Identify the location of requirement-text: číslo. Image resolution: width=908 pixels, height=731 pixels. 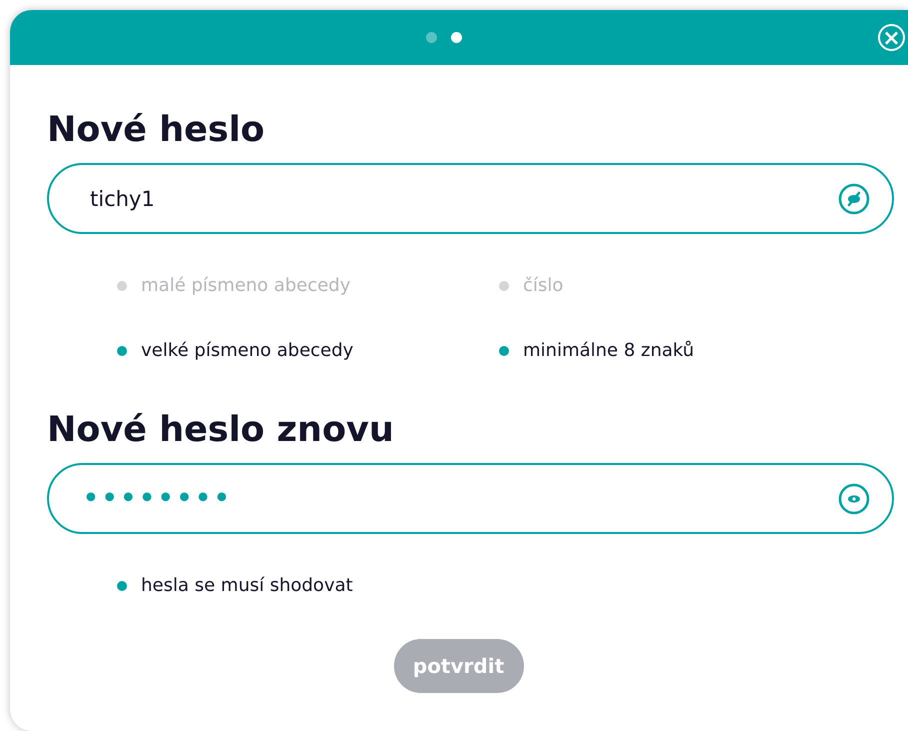
(543, 285).